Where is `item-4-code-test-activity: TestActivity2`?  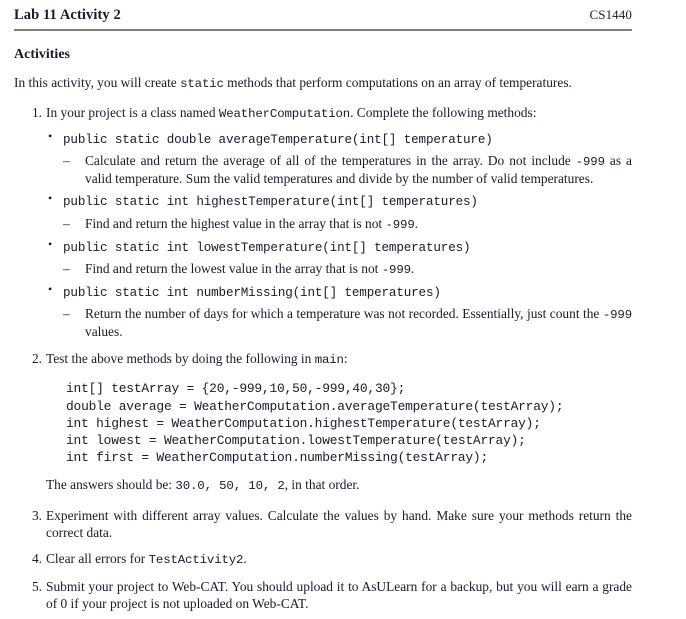 item-4-code-test-activity: TestActivity2 is located at coordinates (196, 560).